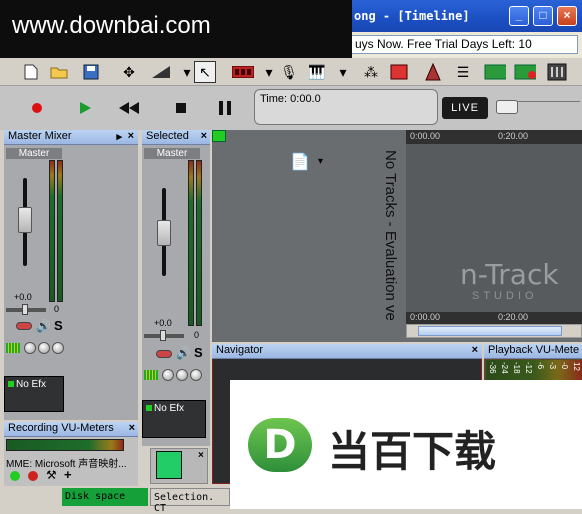  What do you see at coordinates (425, 136) in the screenshot?
I see `ruler-top-tick-1: 0:00.00` at bounding box center [425, 136].